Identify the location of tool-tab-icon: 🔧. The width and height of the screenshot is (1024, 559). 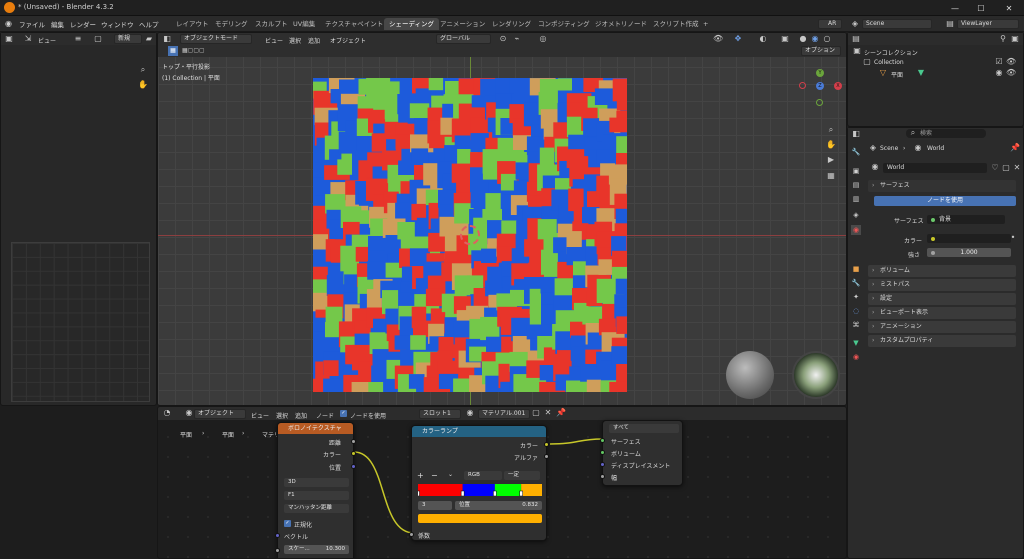
(856, 152).